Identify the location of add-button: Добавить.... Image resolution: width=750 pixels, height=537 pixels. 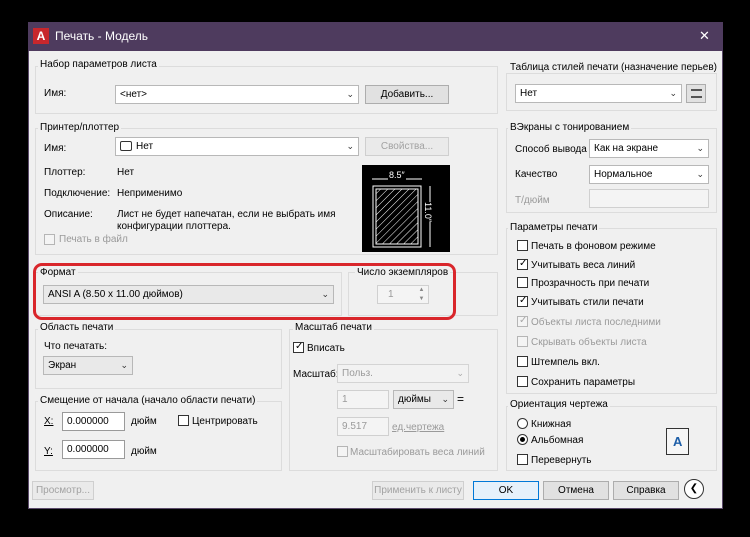
(407, 94).